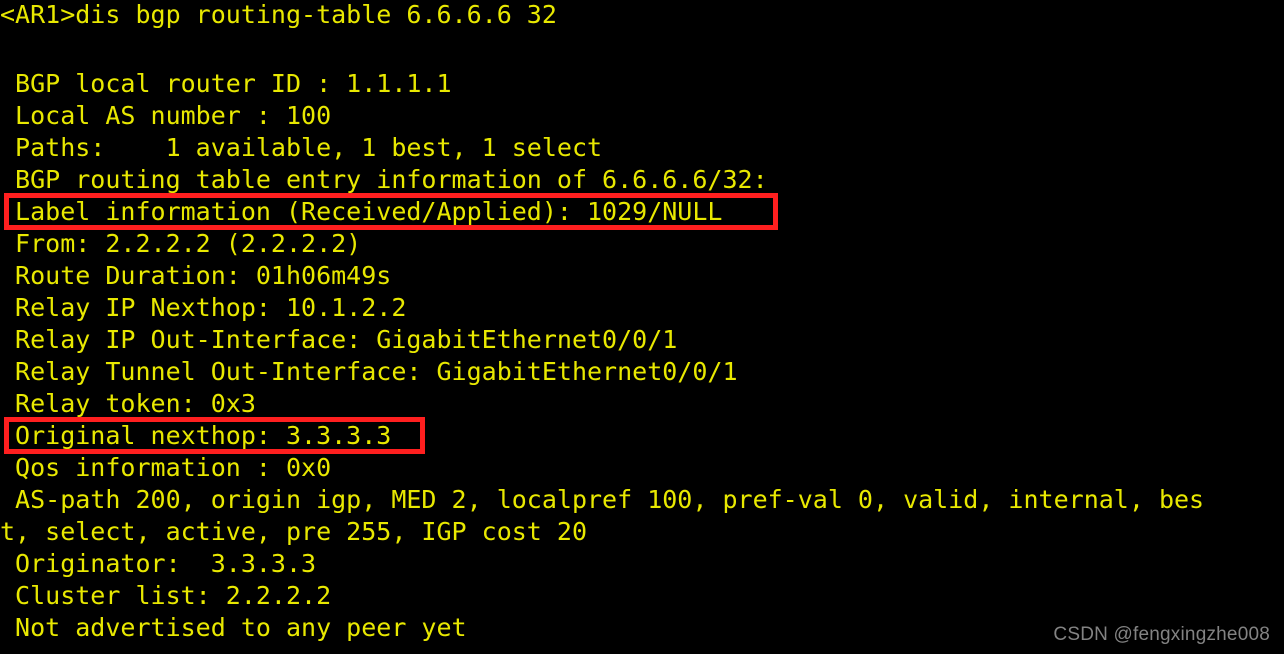  Describe the element at coordinates (203, 307) in the screenshot. I see `terminal-line-relay-ip-nexthop: Relay IP Nexthop: 10.1.2.2` at that location.